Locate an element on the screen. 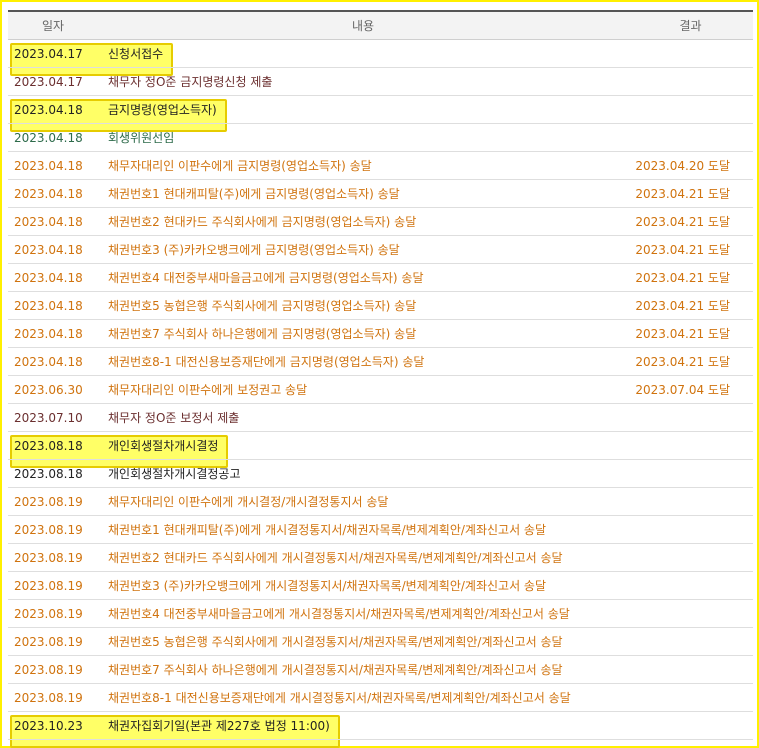 This screenshot has height=748, width=759. row-content-cell: 채권번호7 주식회사 하나은행에게 금지명령(영업소득자) 송달 is located at coordinates (363, 333).